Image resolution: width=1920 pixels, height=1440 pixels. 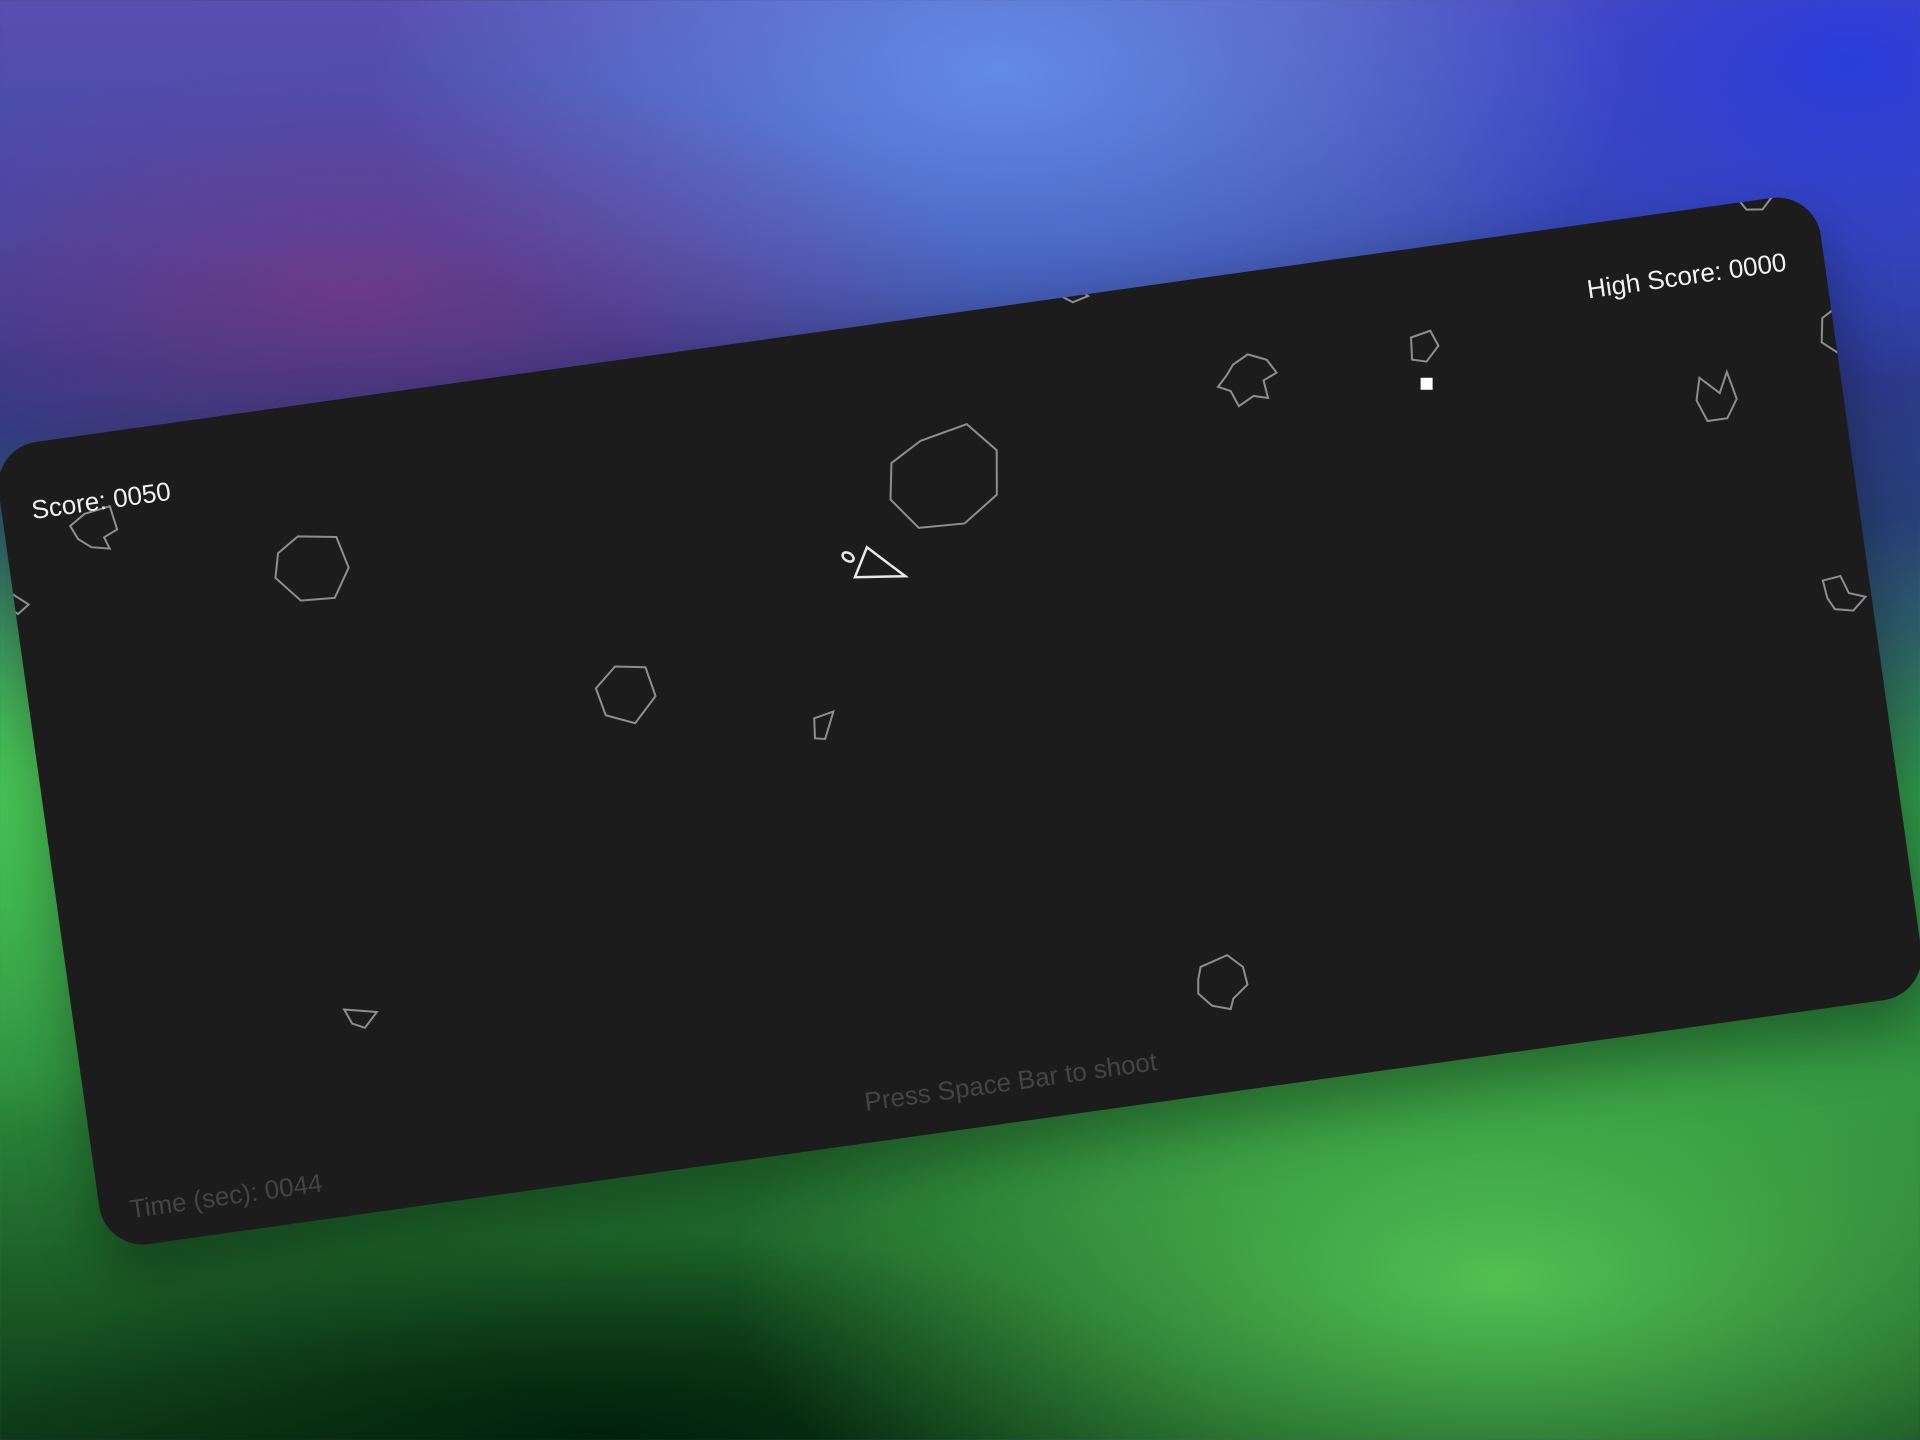 I want to click on player-ship, so click(x=881, y=562).